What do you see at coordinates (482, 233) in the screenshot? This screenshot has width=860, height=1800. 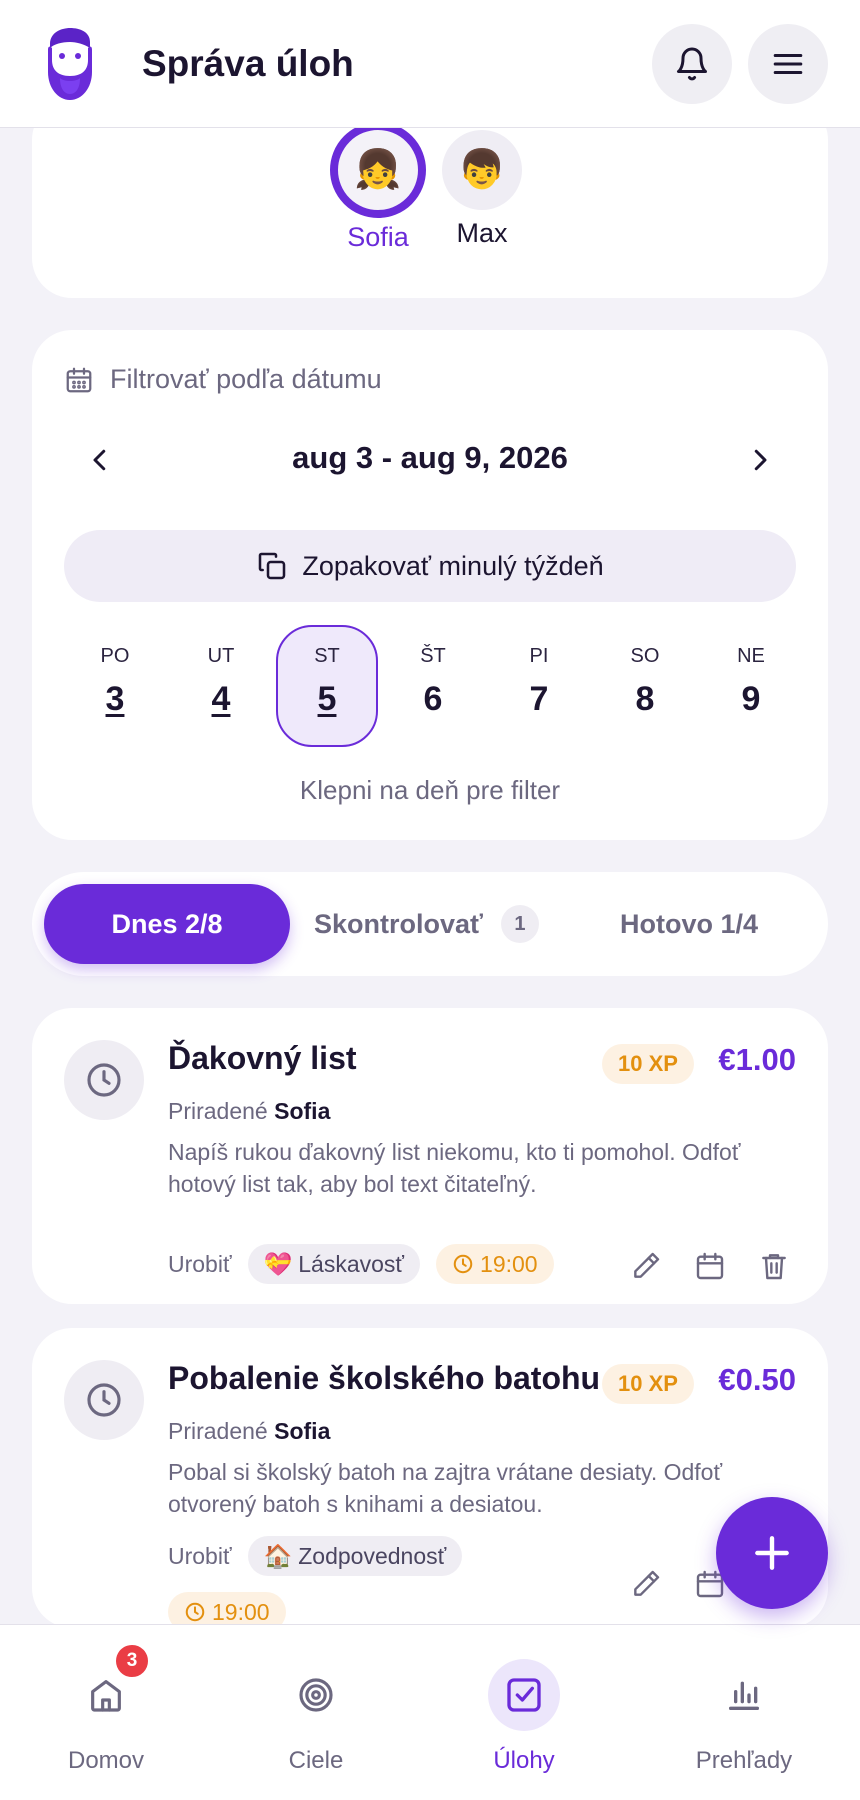 I see `profile-name: Max` at bounding box center [482, 233].